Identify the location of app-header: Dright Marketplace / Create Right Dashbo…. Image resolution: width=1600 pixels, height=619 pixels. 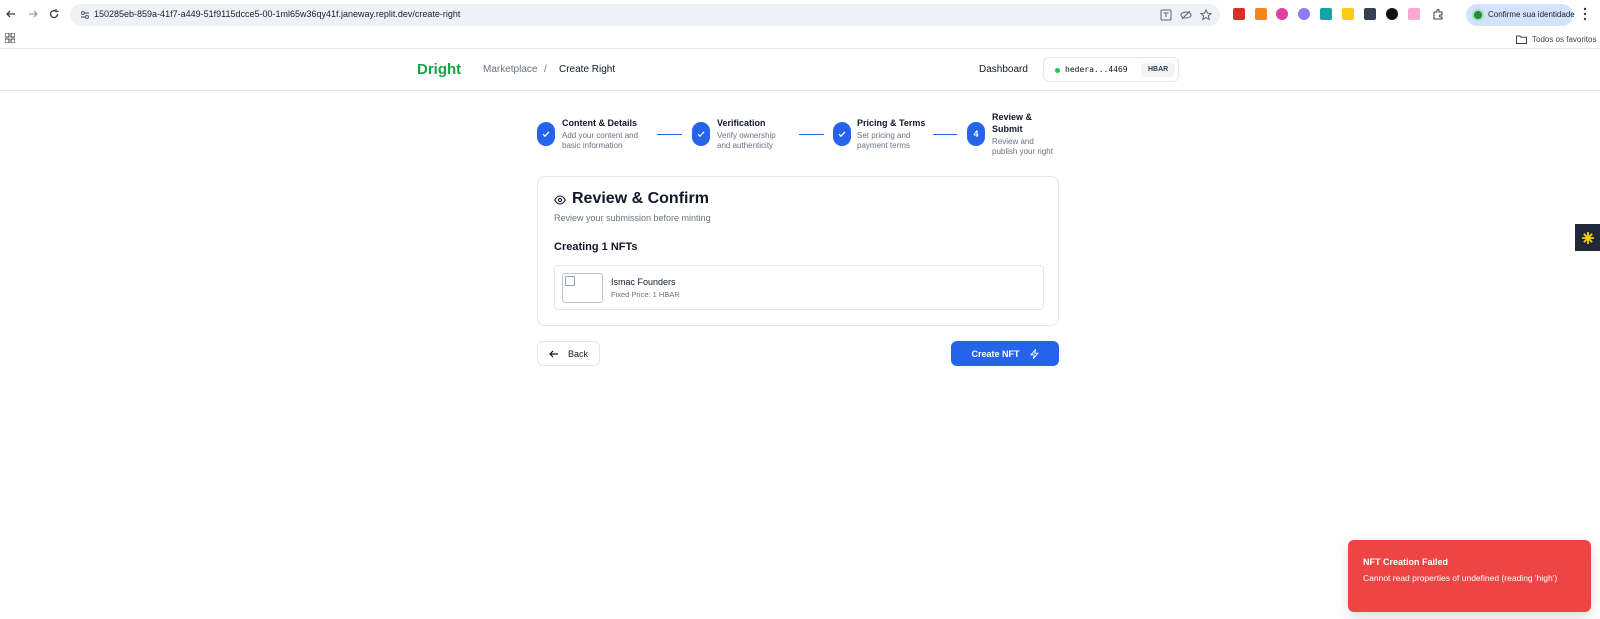
(800, 70).